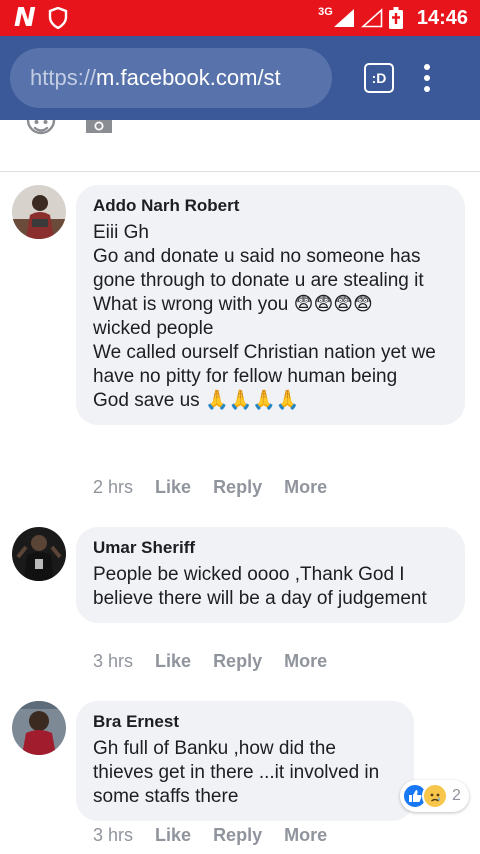 The image size is (480, 854). What do you see at coordinates (188, 77) in the screenshot?
I see `url-host: m.facebook.com/st` at bounding box center [188, 77].